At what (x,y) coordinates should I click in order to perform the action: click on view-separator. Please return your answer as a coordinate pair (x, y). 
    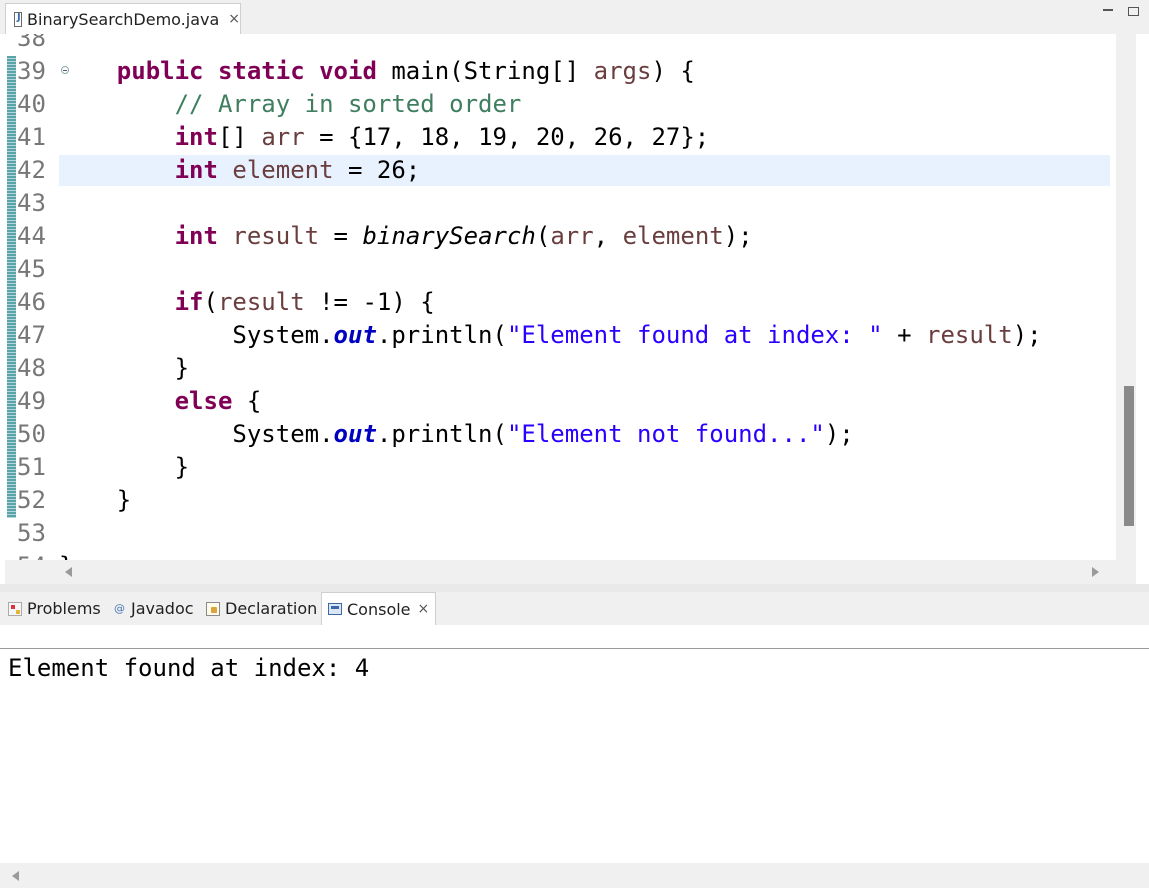
    Looking at the image, I should click on (574, 588).